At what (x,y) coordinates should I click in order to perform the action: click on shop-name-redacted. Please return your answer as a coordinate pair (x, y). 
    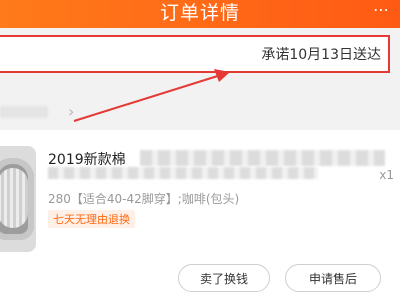
    Looking at the image, I should click on (24, 112).